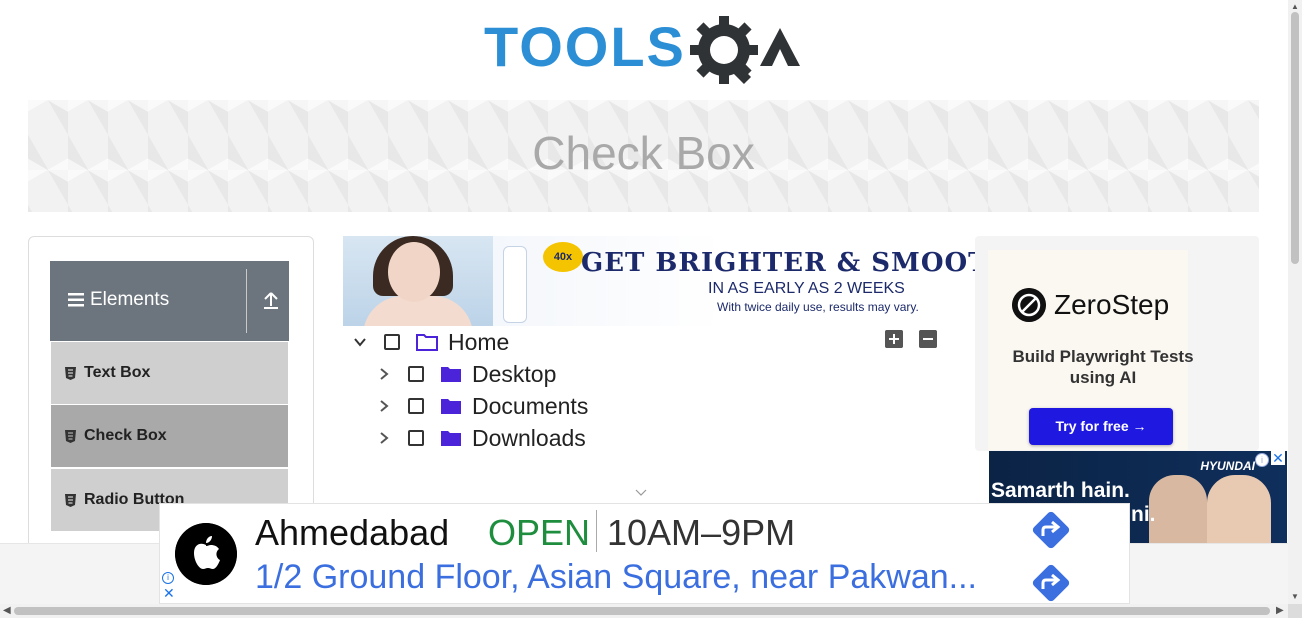 This screenshot has width=1302, height=618. Describe the element at coordinates (894, 339) in the screenshot. I see `expand-all-button` at that location.